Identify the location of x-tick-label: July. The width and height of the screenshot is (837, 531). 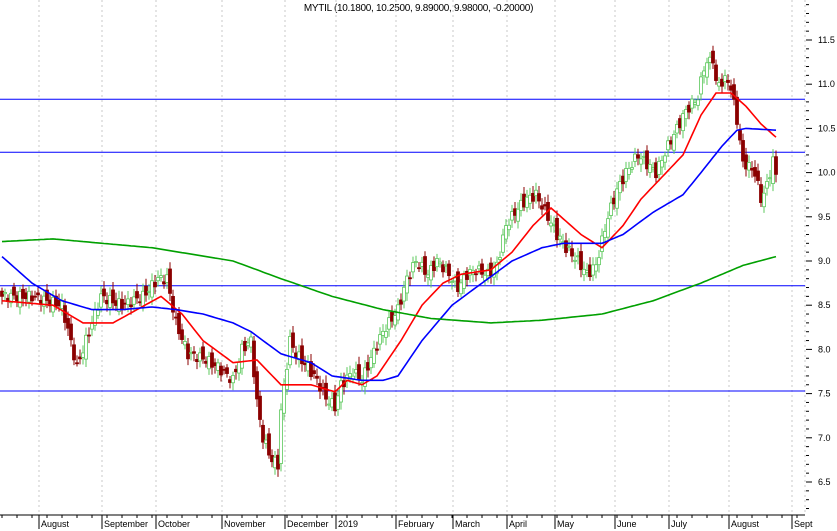
(679, 524).